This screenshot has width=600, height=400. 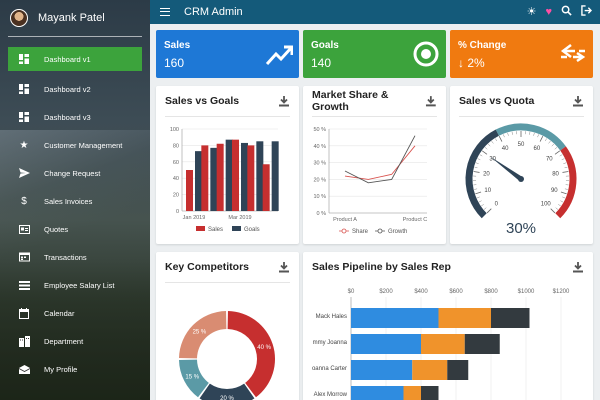 What do you see at coordinates (375, 12) in the screenshot?
I see `top-bar: CRM Admin ☀ ♥` at bounding box center [375, 12].